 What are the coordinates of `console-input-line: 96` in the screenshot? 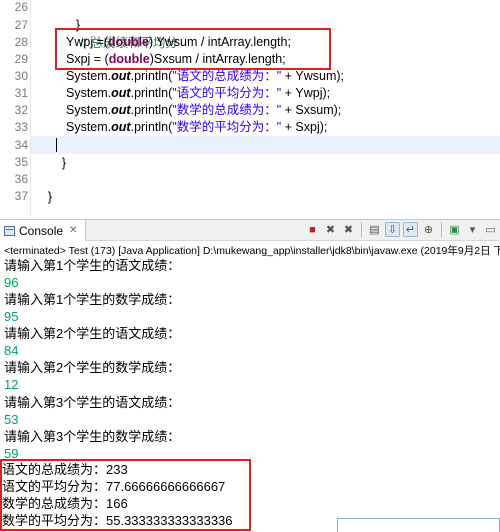 It's located at (11, 282).